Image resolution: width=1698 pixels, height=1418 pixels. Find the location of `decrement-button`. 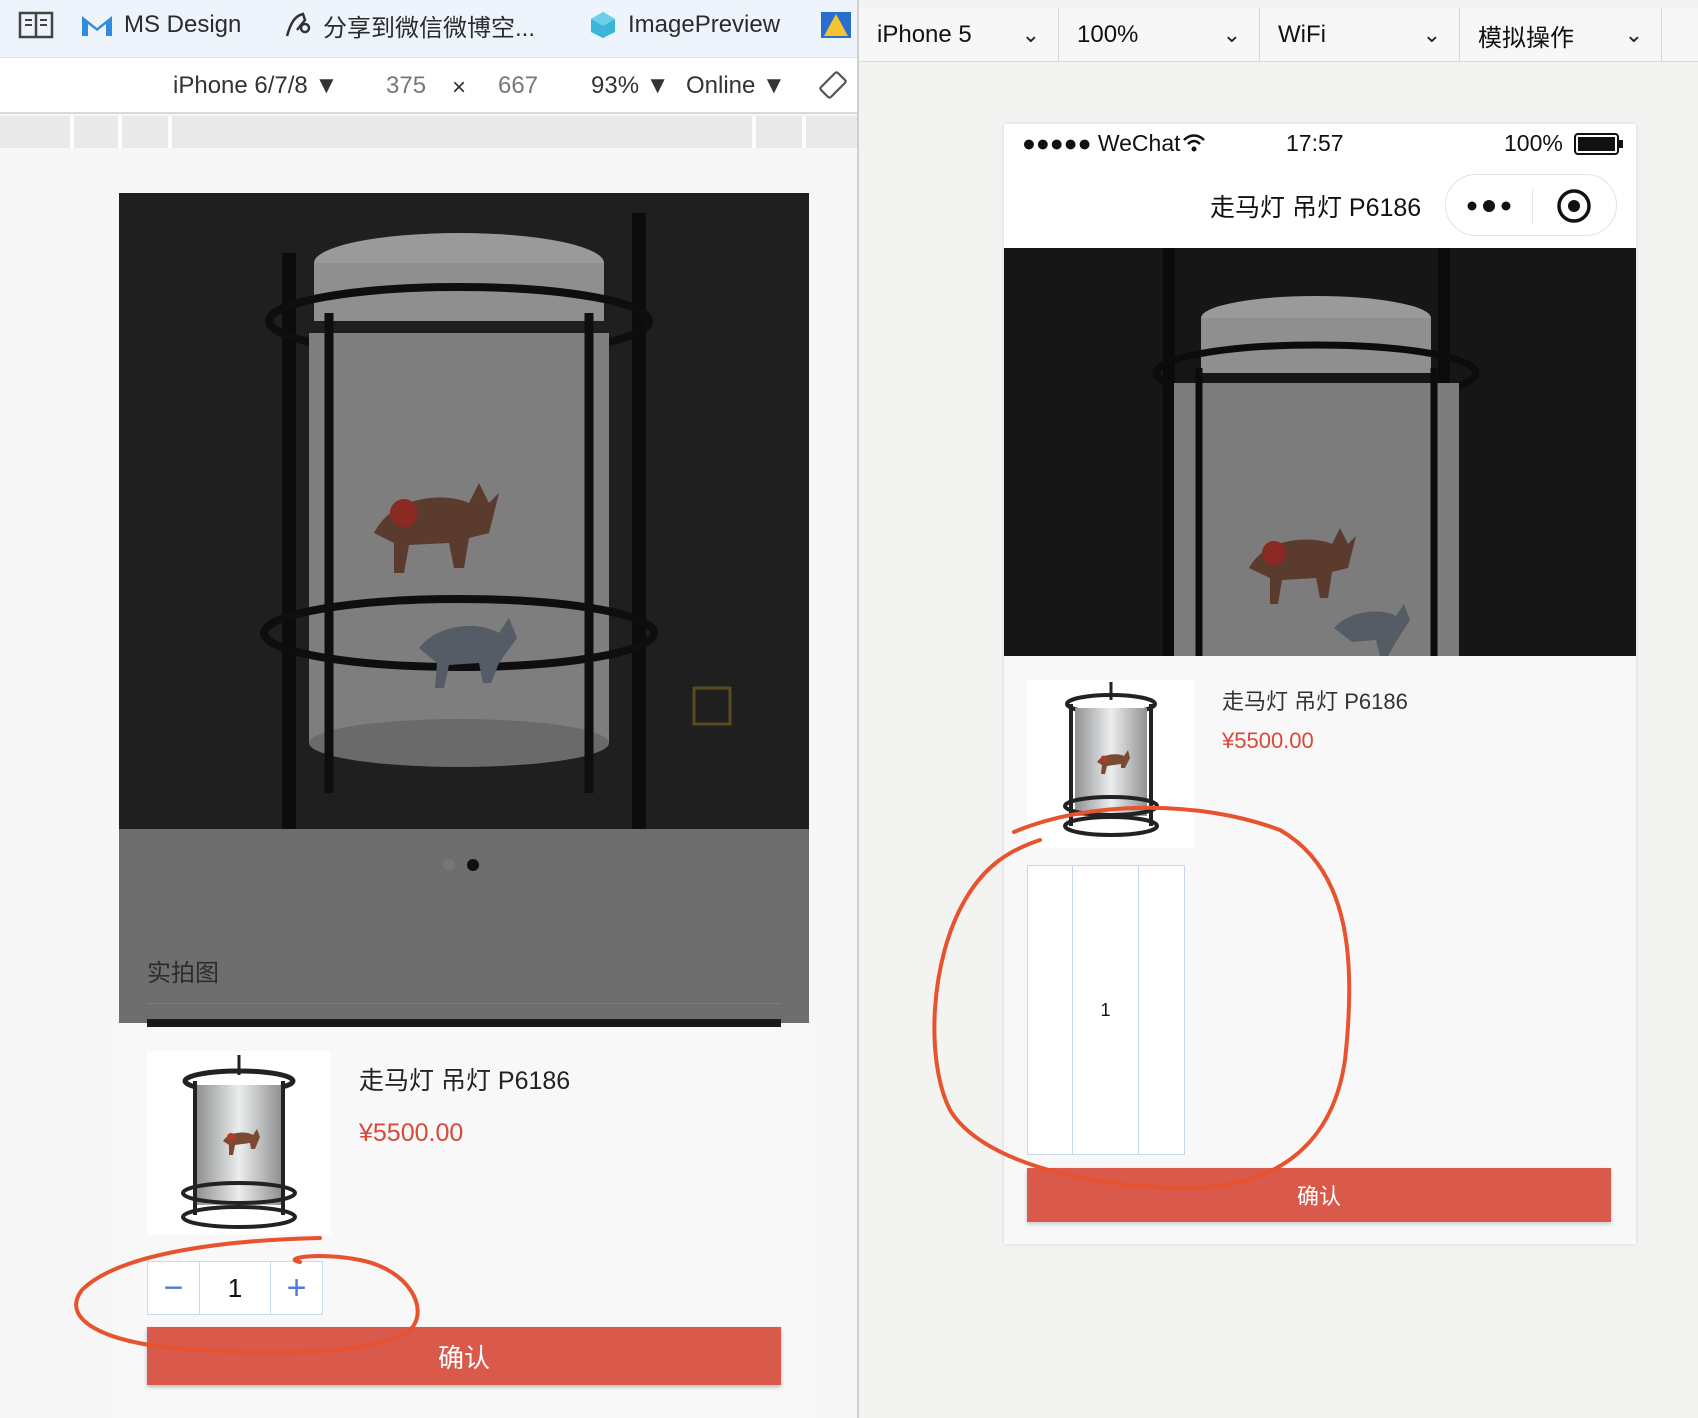

decrement-button is located at coordinates (1050, 1010).